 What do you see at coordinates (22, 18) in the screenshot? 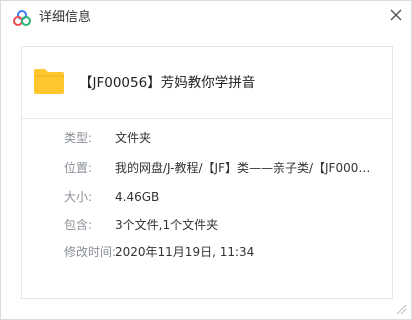
I see `cloud-logo-icon` at bounding box center [22, 18].